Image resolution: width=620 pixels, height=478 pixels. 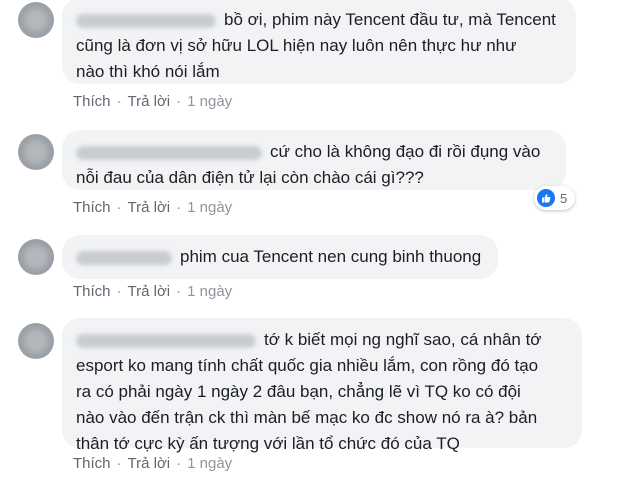 I want to click on comment-bubble: phim cua Tencent nen cung binh thuong, so click(x=280, y=257).